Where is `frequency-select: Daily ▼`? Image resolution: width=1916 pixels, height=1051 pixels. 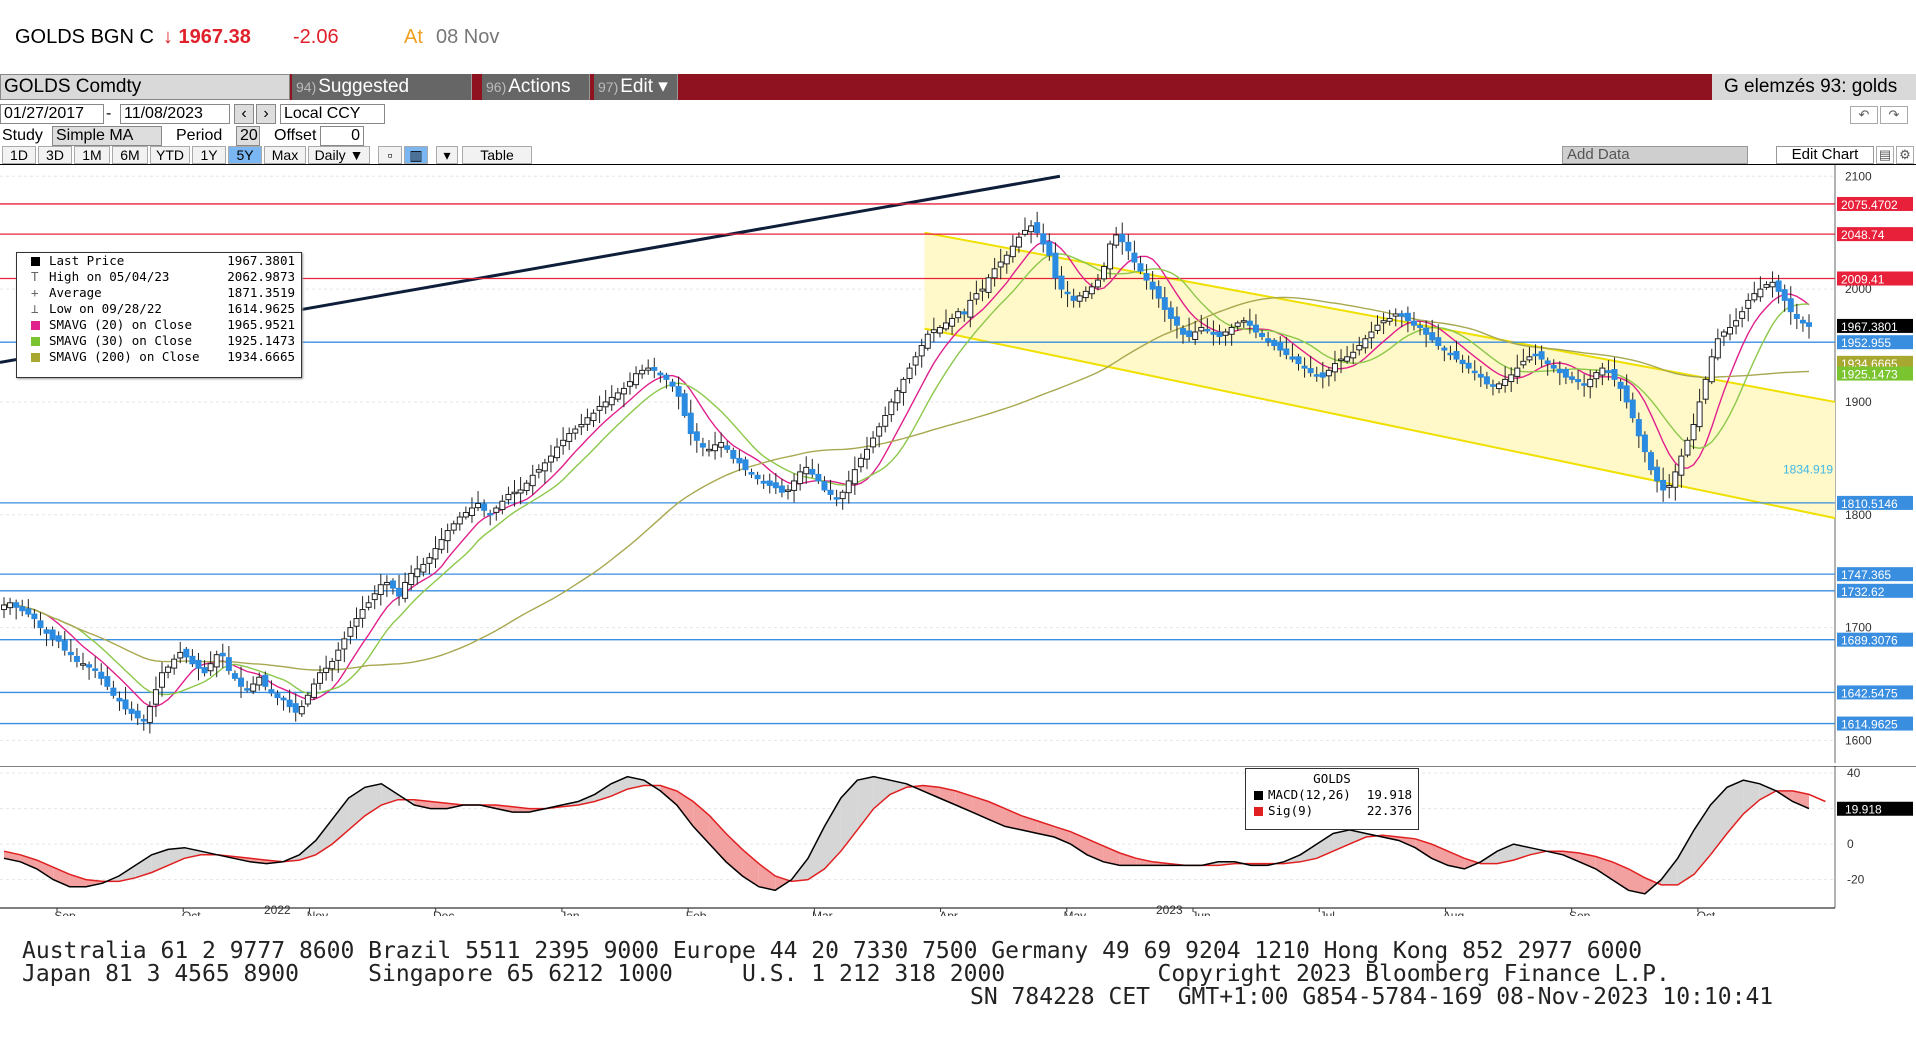
frequency-select: Daily ▼ is located at coordinates (339, 155).